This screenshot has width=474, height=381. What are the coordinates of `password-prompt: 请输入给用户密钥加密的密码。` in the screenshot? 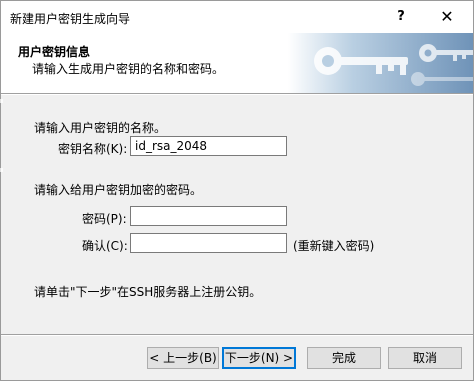 It's located at (118, 190).